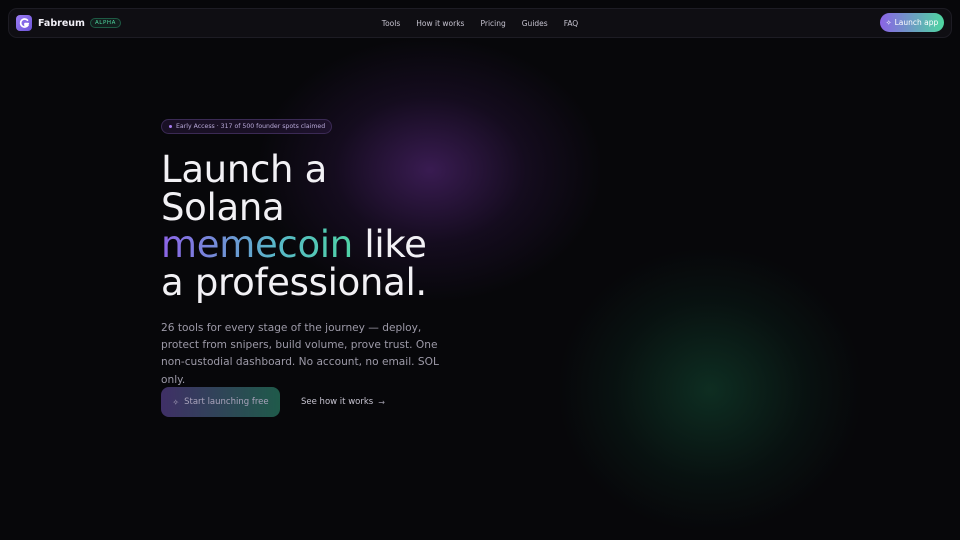  What do you see at coordinates (916, 22) in the screenshot?
I see `launch-app-label: Launch app` at bounding box center [916, 22].